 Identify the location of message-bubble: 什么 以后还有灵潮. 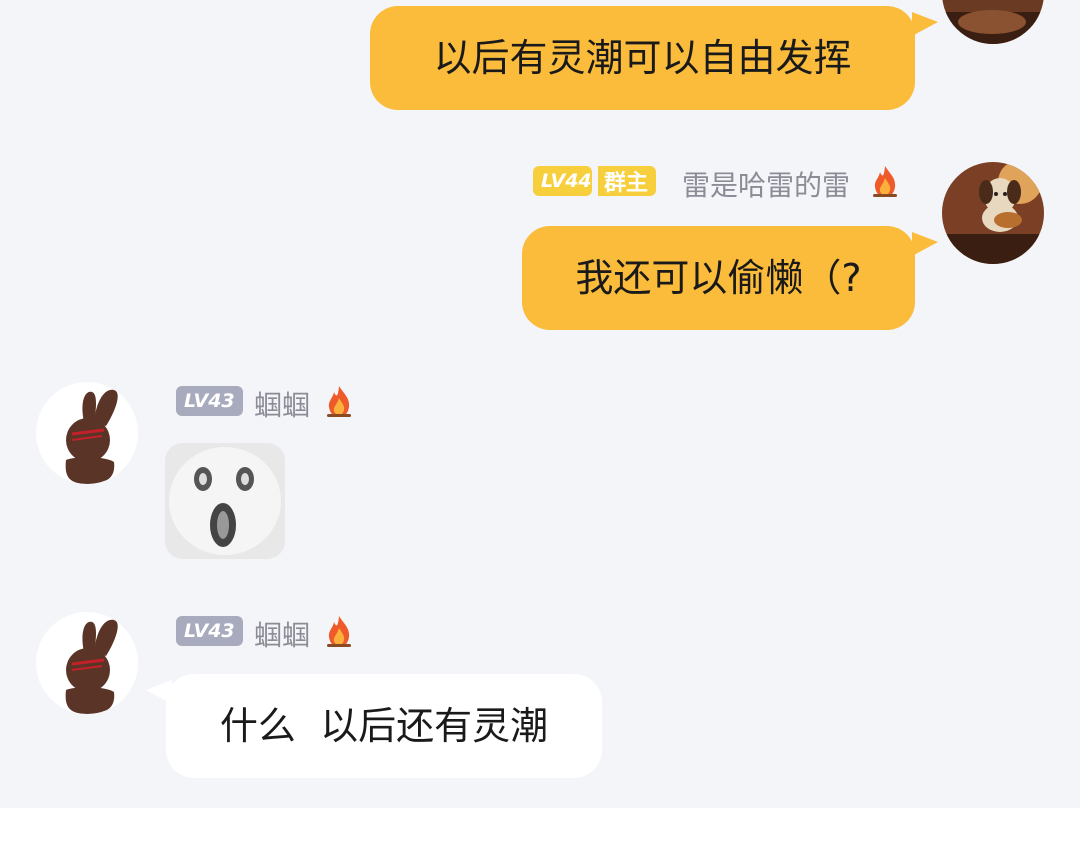
(384, 726).